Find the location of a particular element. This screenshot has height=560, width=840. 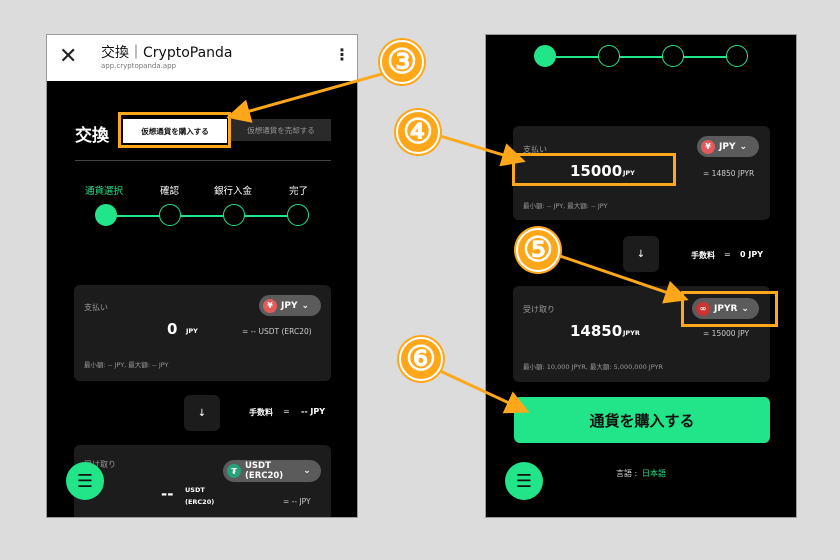

callout-step-5: ⑤ is located at coordinates (538, 250).